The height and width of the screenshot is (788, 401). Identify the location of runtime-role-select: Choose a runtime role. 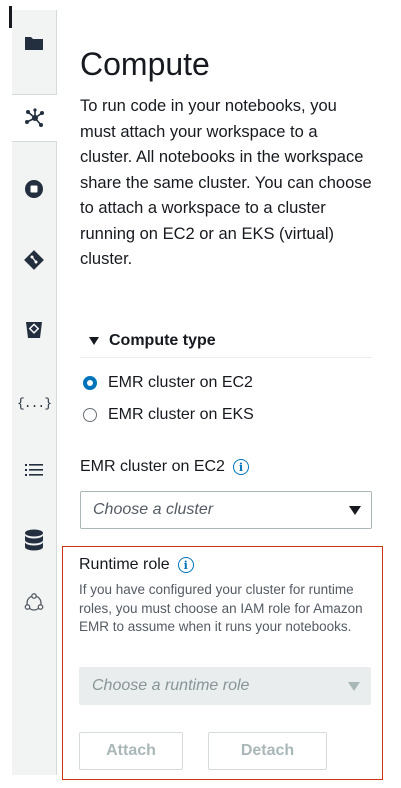
(225, 686).